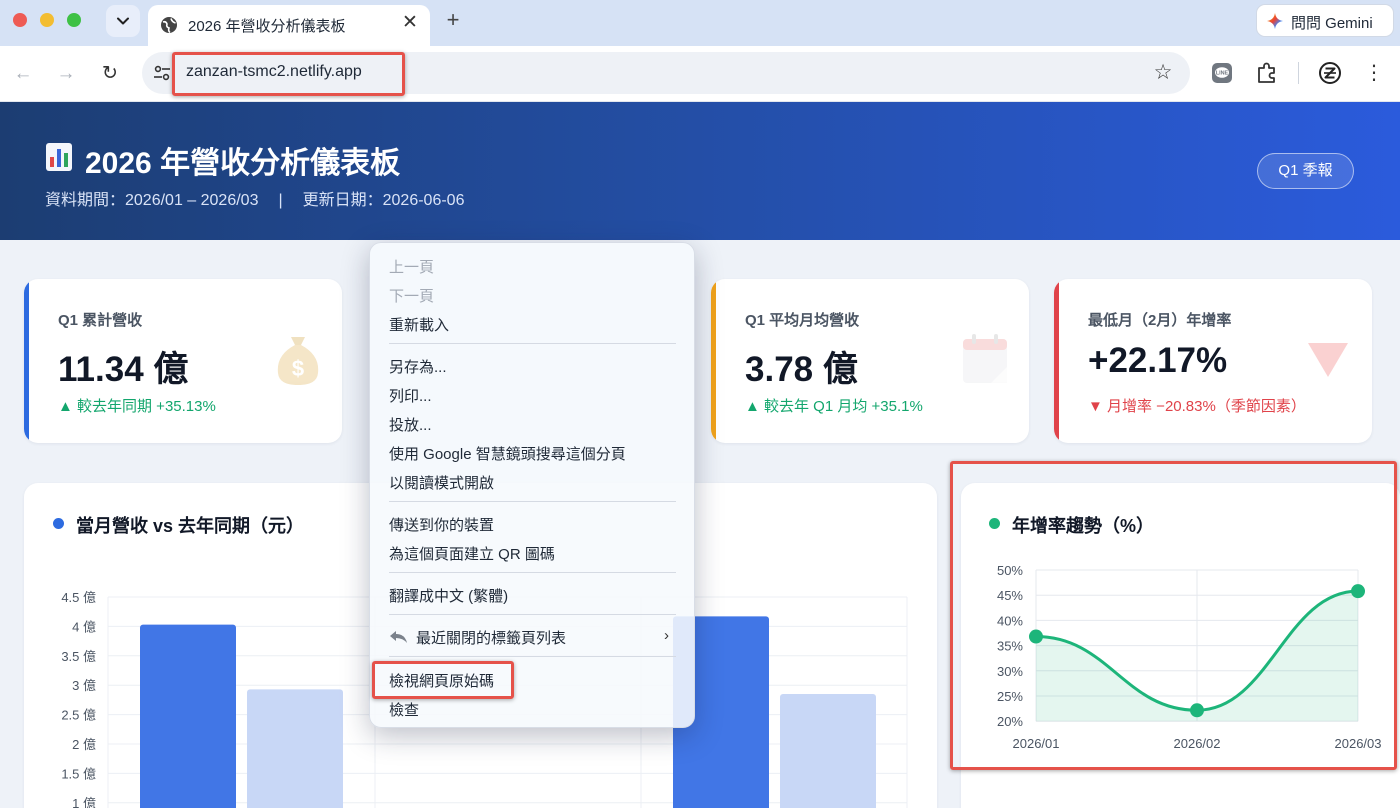  Describe the element at coordinates (78, 773) in the screenshot. I see `y-tick-label: 1.5 億` at that location.